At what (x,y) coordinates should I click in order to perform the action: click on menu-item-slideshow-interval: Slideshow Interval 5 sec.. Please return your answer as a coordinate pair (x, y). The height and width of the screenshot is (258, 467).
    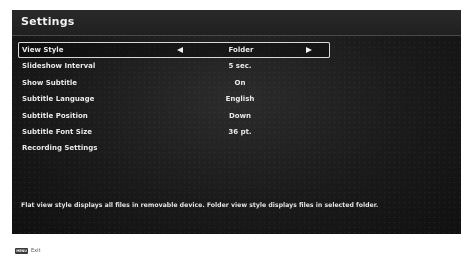
    Looking at the image, I should click on (174, 66).